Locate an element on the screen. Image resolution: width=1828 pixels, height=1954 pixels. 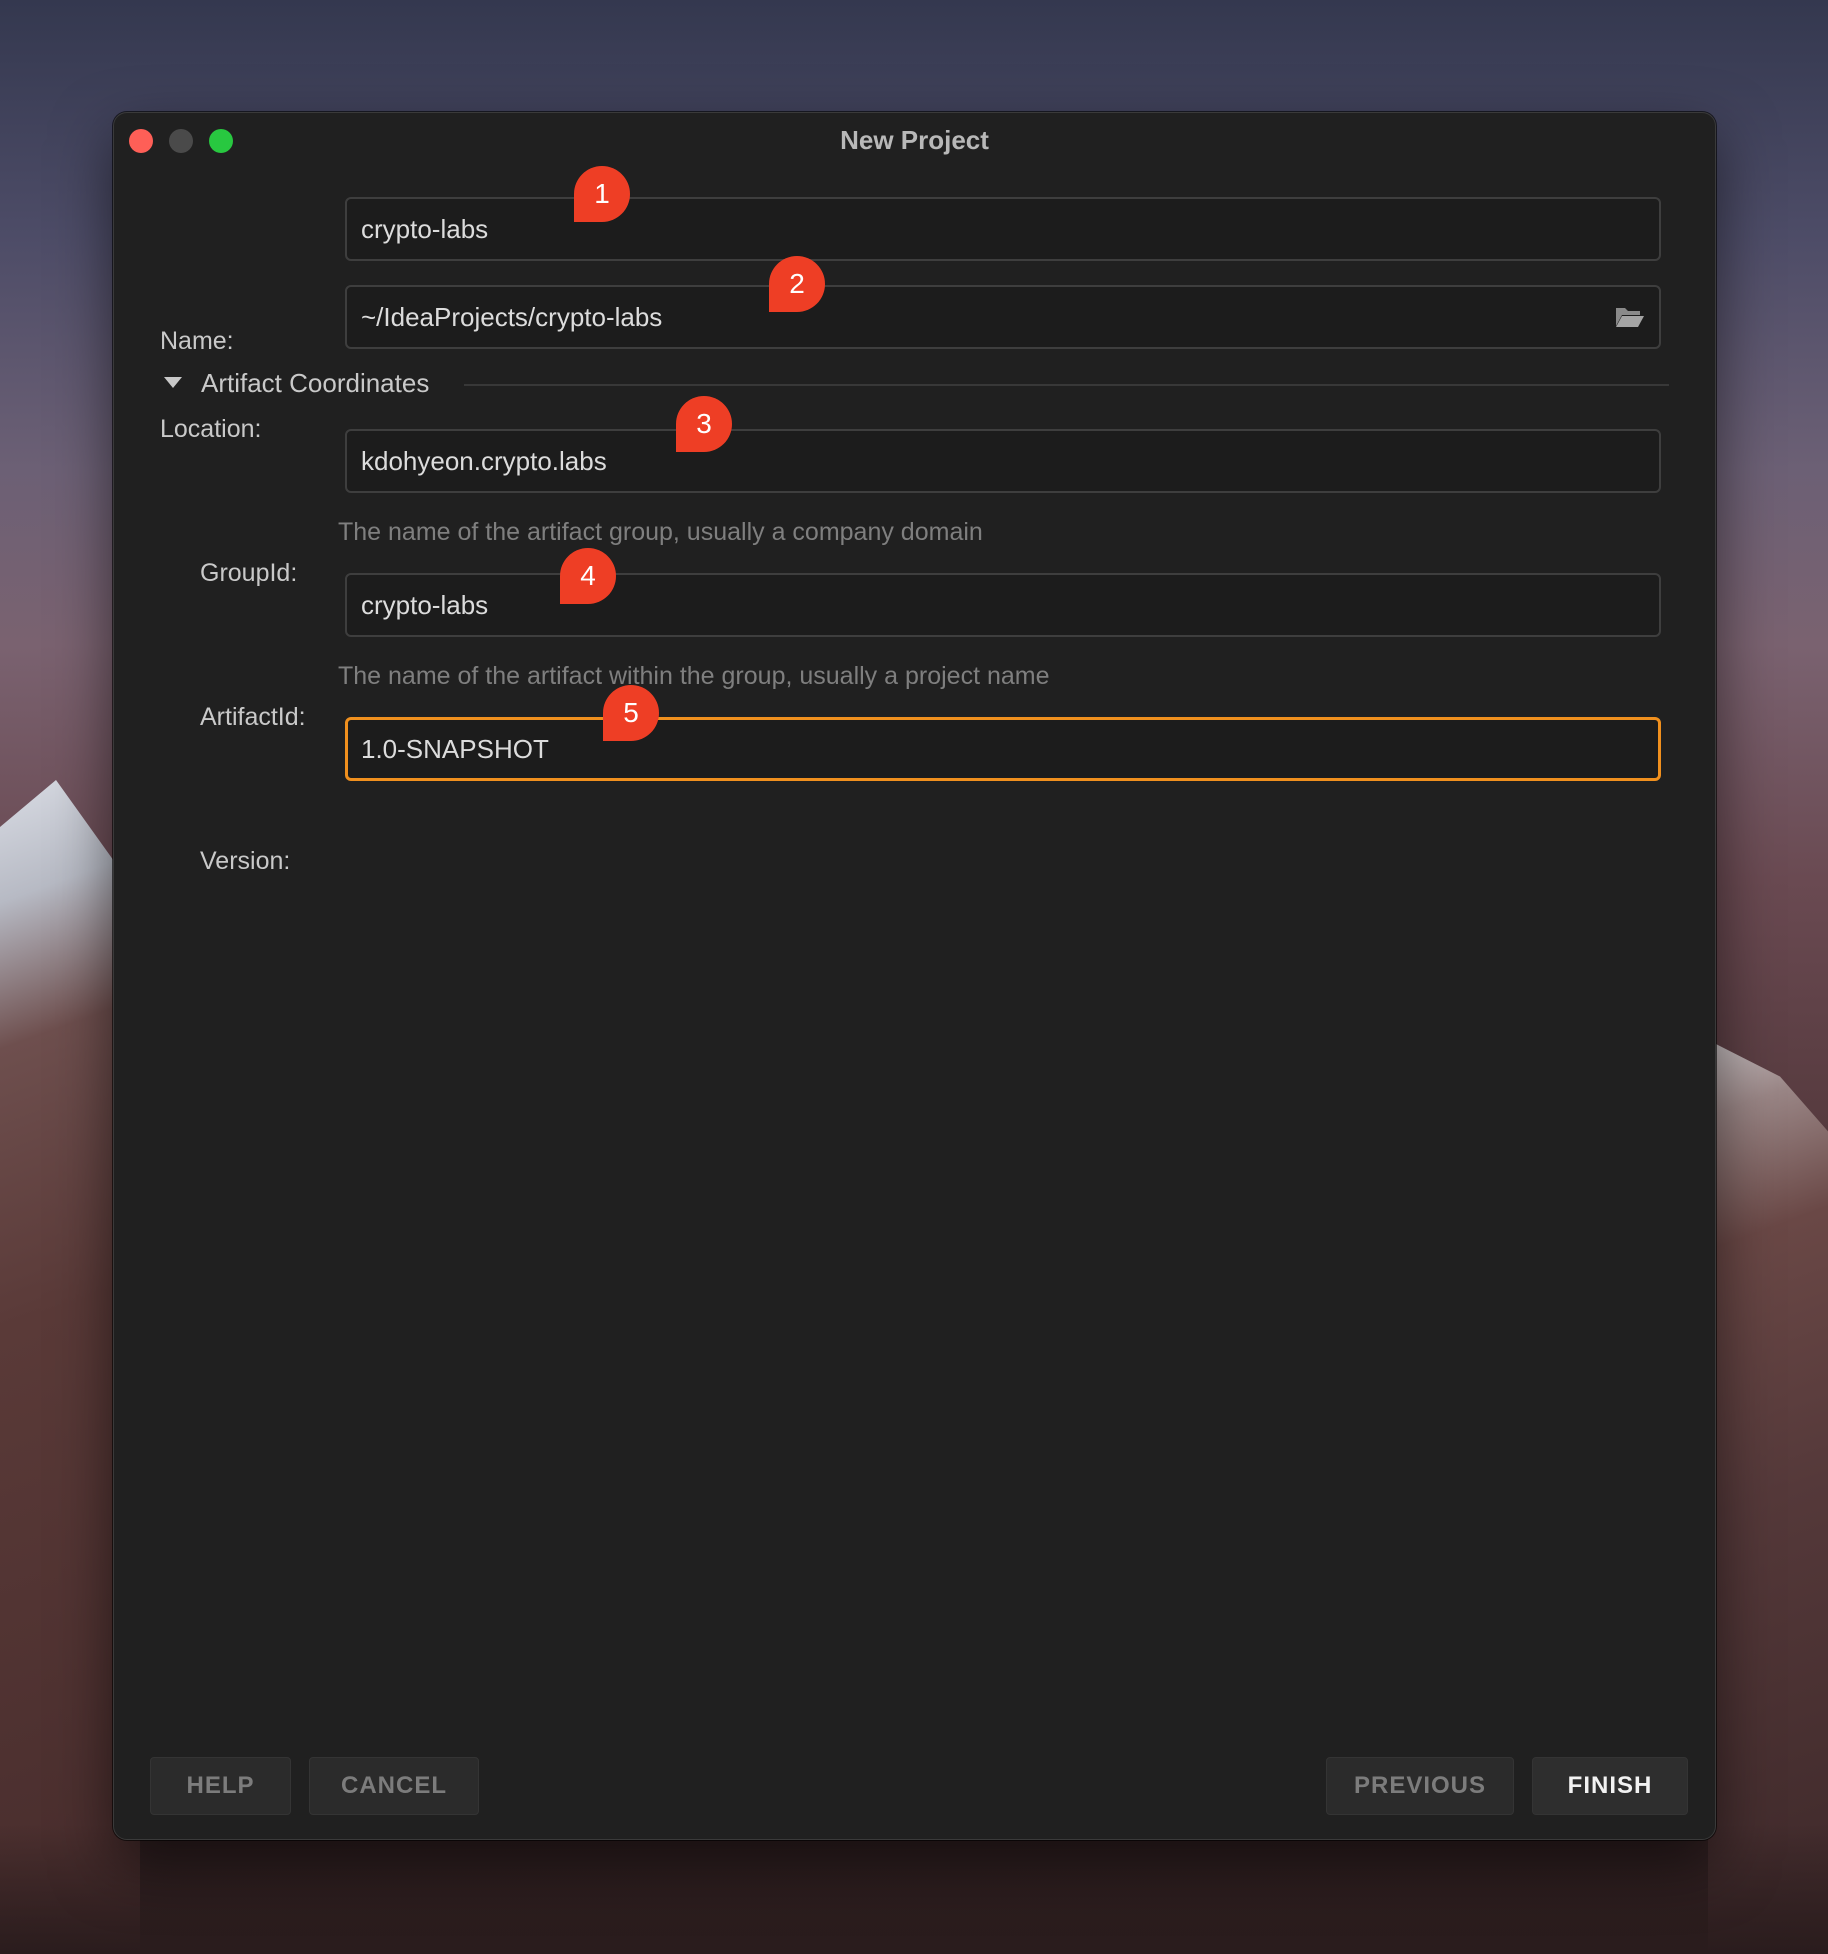
callout-badge-1: 1 is located at coordinates (602, 194).